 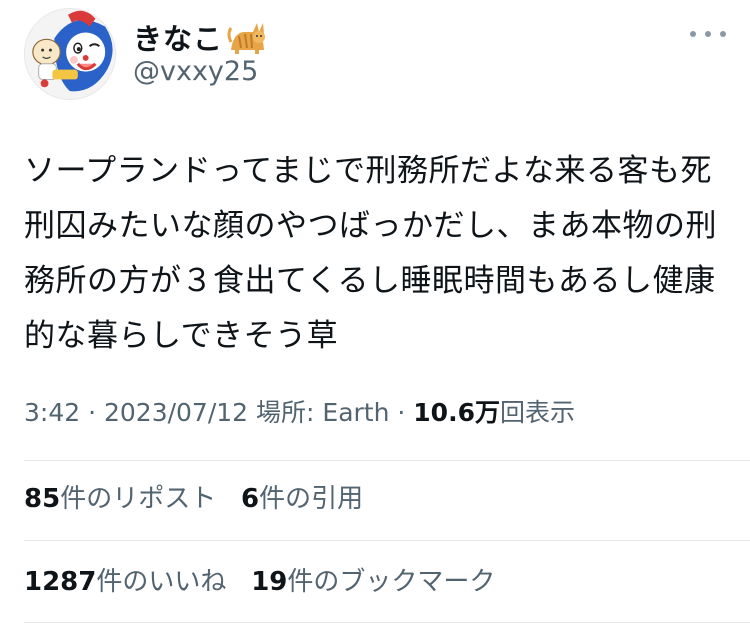 What do you see at coordinates (311, 499) in the screenshot?
I see `quotes-label: 件の引用` at bounding box center [311, 499].